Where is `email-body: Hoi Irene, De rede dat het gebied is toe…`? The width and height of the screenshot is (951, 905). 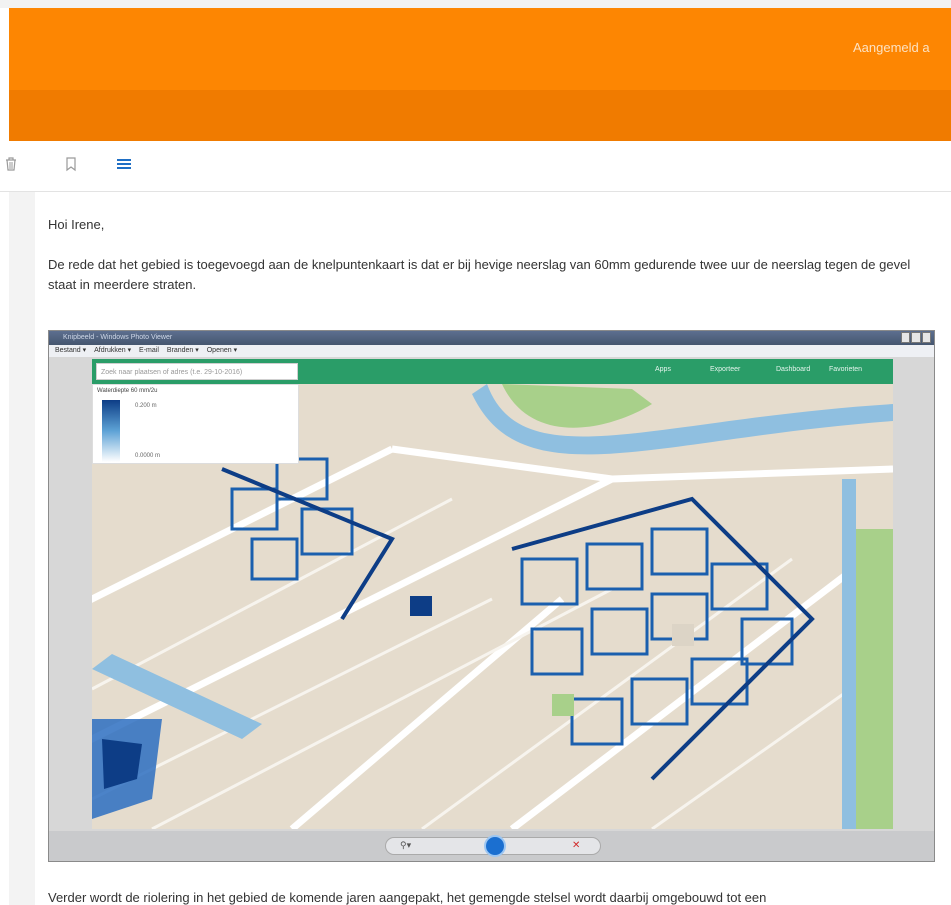
email-body: Hoi Irene, De rede dat het gebied is toe… is located at coordinates (493, 255).